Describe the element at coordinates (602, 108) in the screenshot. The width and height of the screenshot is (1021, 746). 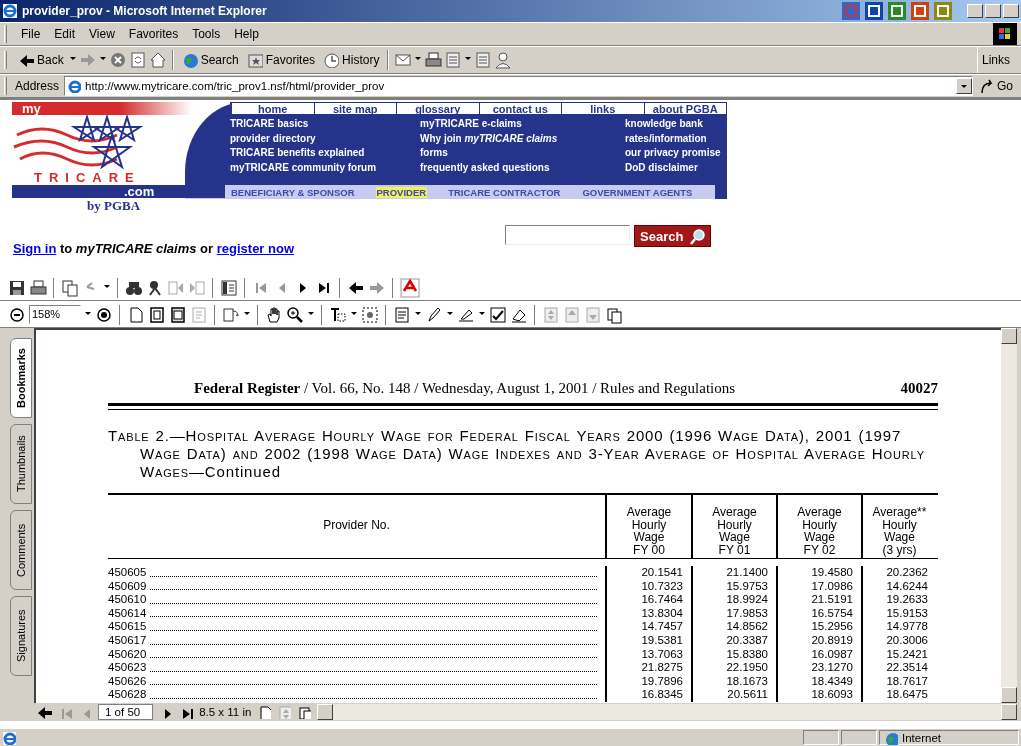
I see `nav-link: links` at that location.